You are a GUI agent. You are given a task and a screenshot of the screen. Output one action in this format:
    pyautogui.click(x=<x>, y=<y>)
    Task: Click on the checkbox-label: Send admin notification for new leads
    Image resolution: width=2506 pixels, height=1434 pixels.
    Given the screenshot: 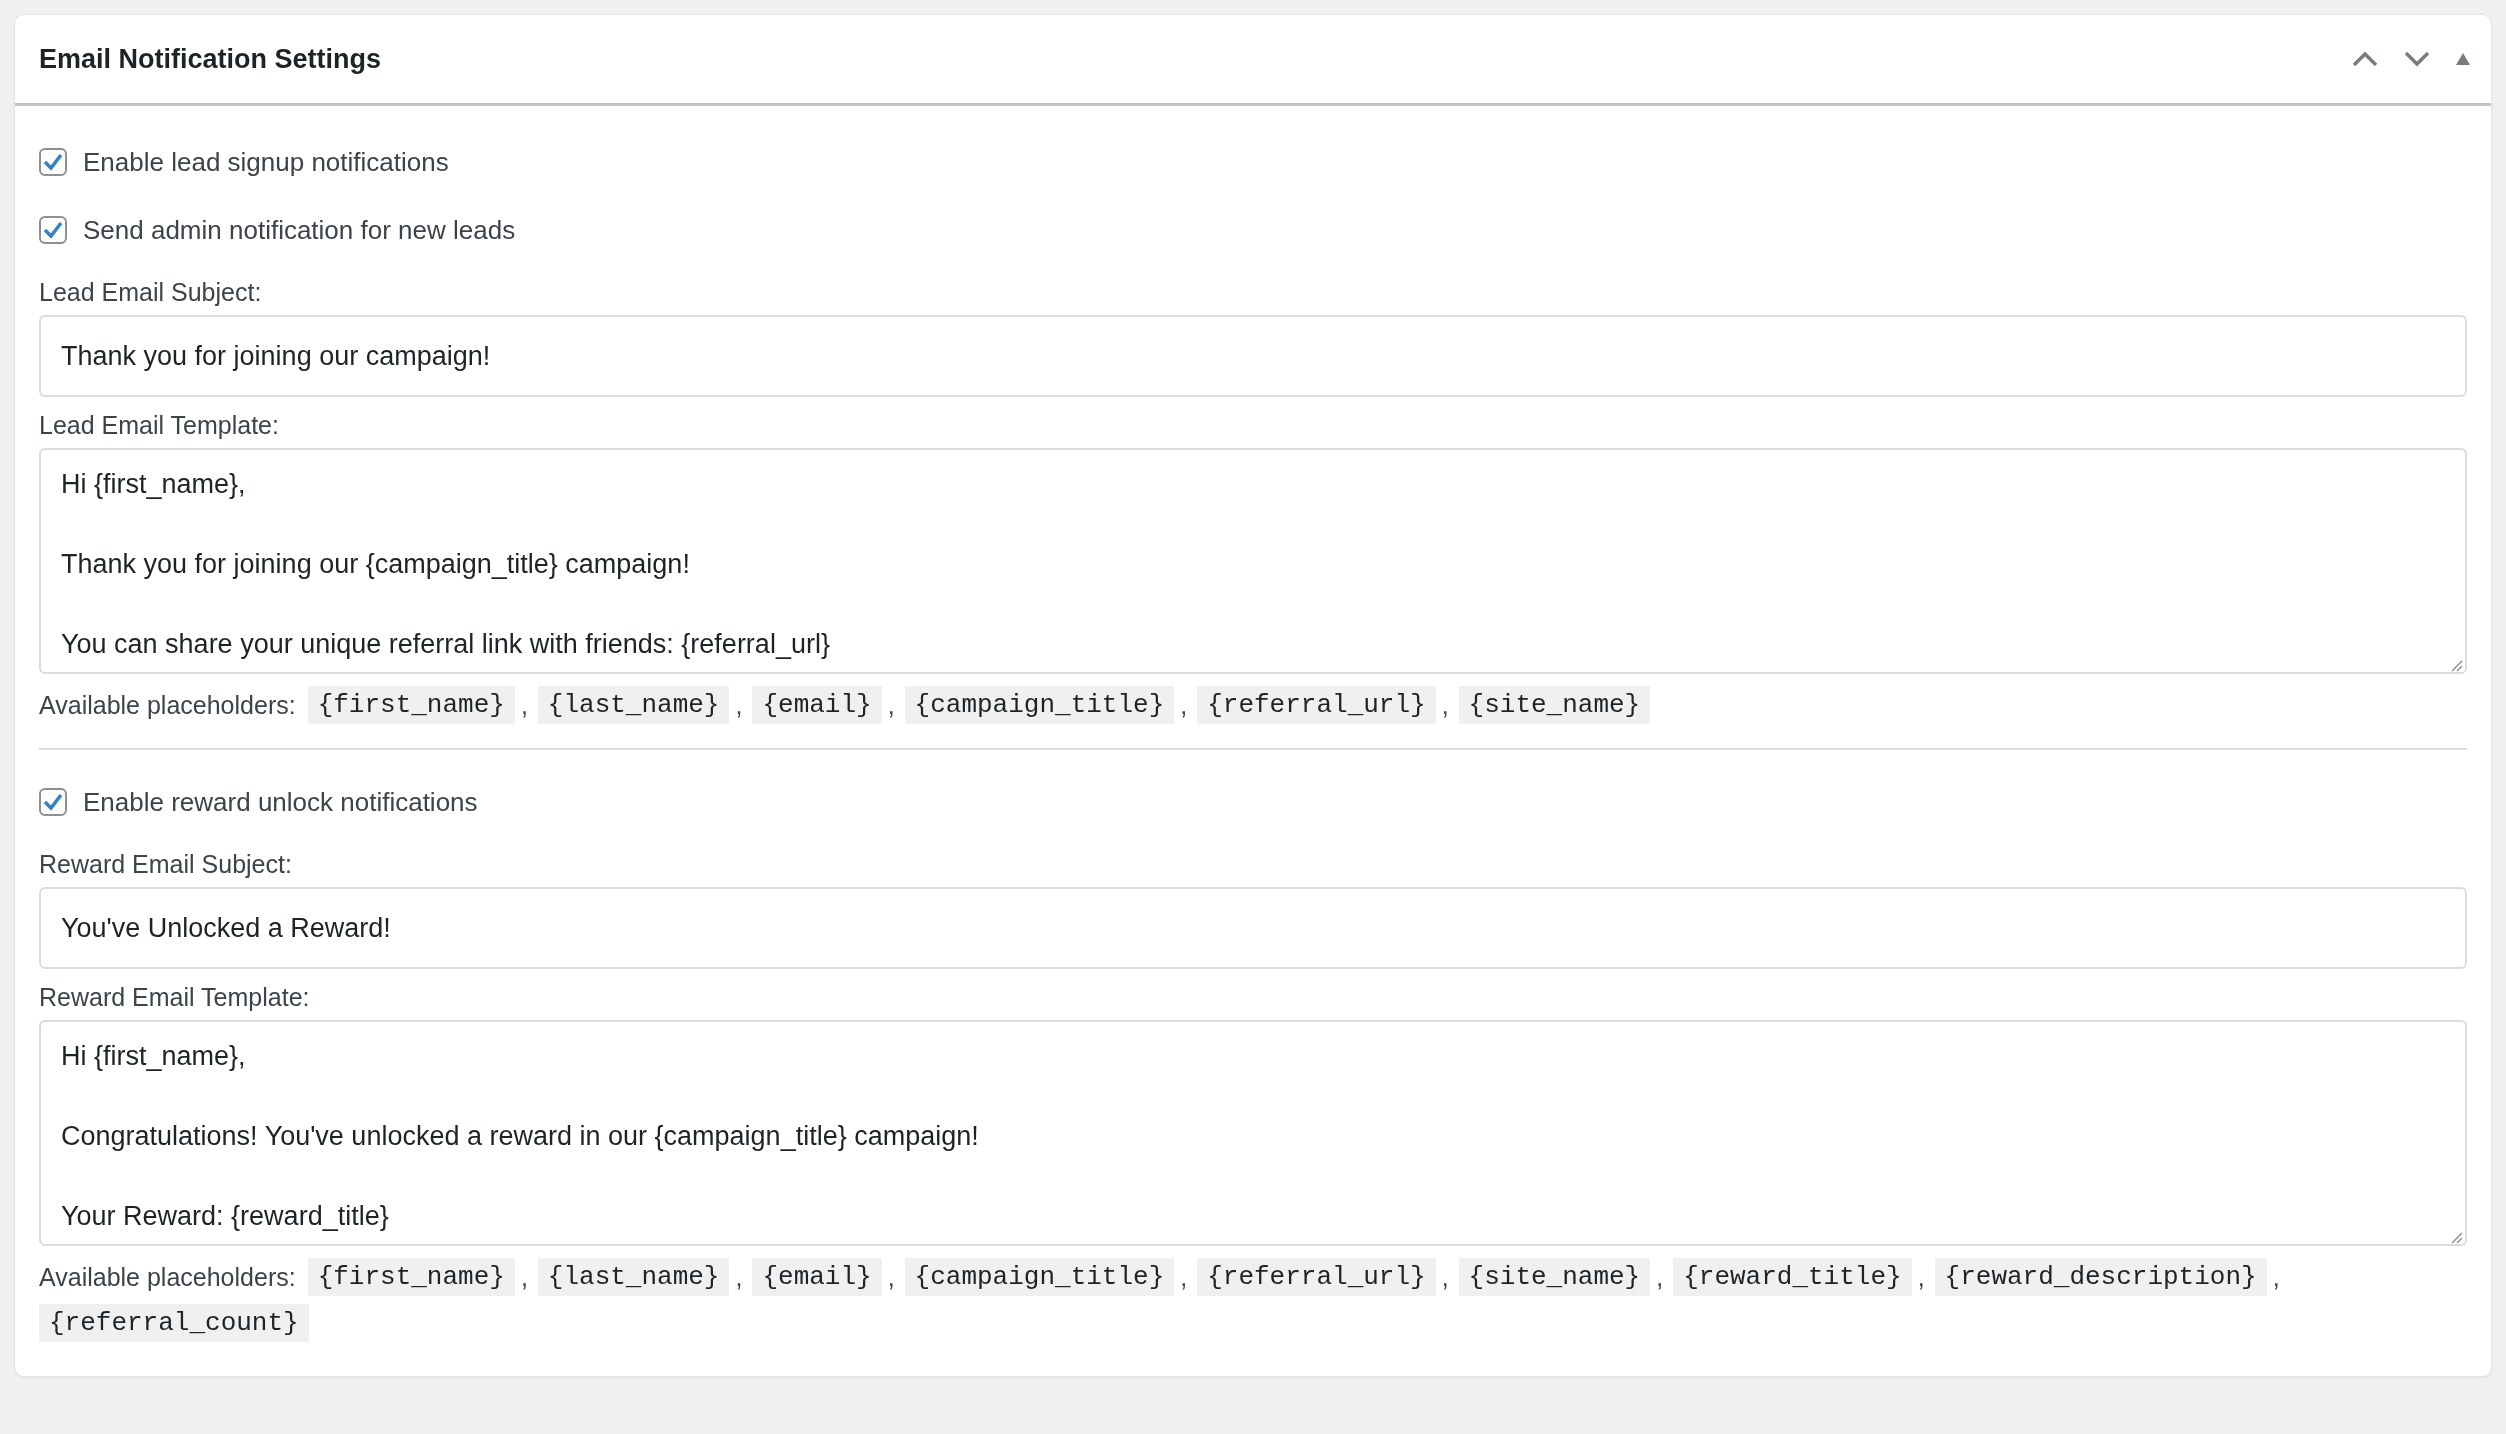 What is the action you would take?
    pyautogui.click(x=299, y=230)
    